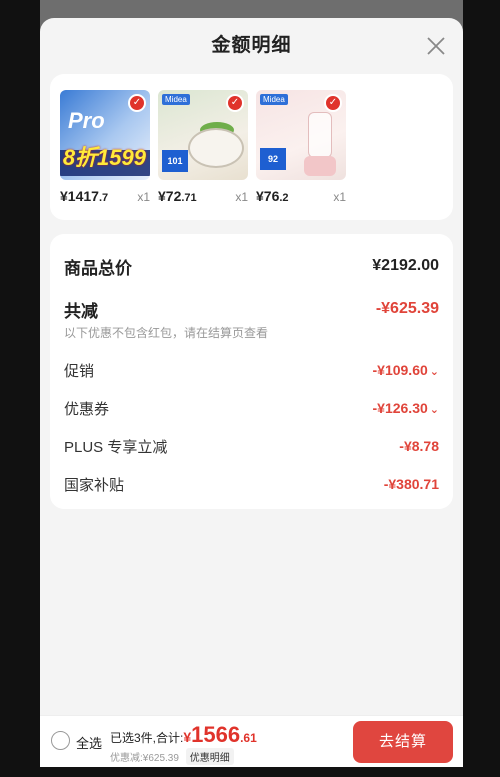 This screenshot has height=777, width=500. Describe the element at coordinates (419, 446) in the screenshot. I see `discount-value: -¥8.78` at that location.